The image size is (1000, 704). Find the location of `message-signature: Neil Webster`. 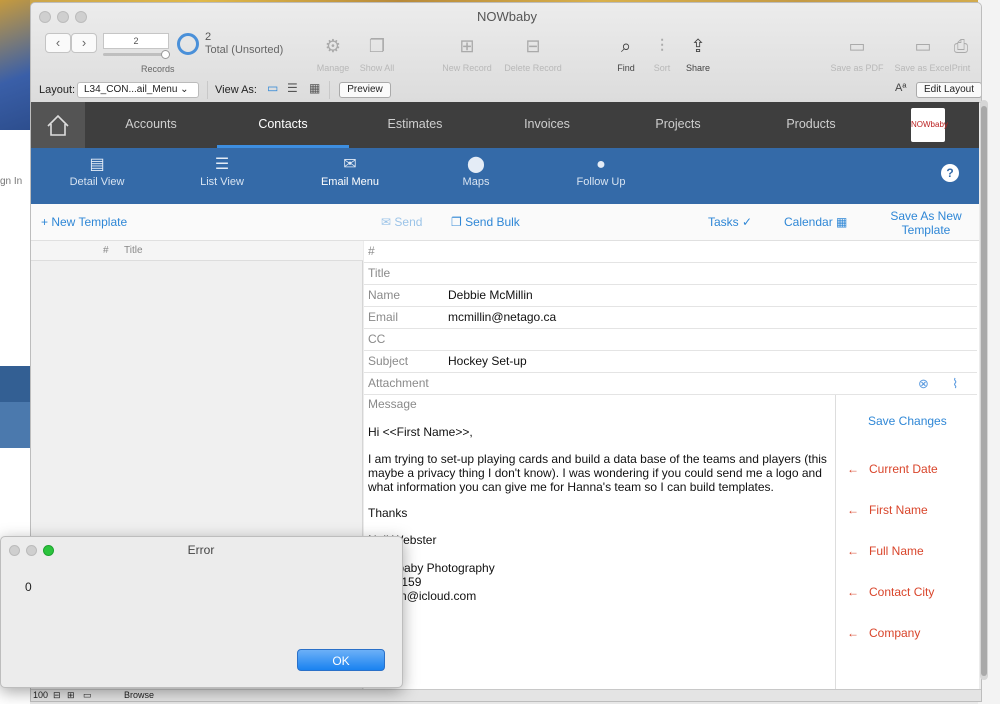

message-signature: Neil Webster is located at coordinates (402, 540).